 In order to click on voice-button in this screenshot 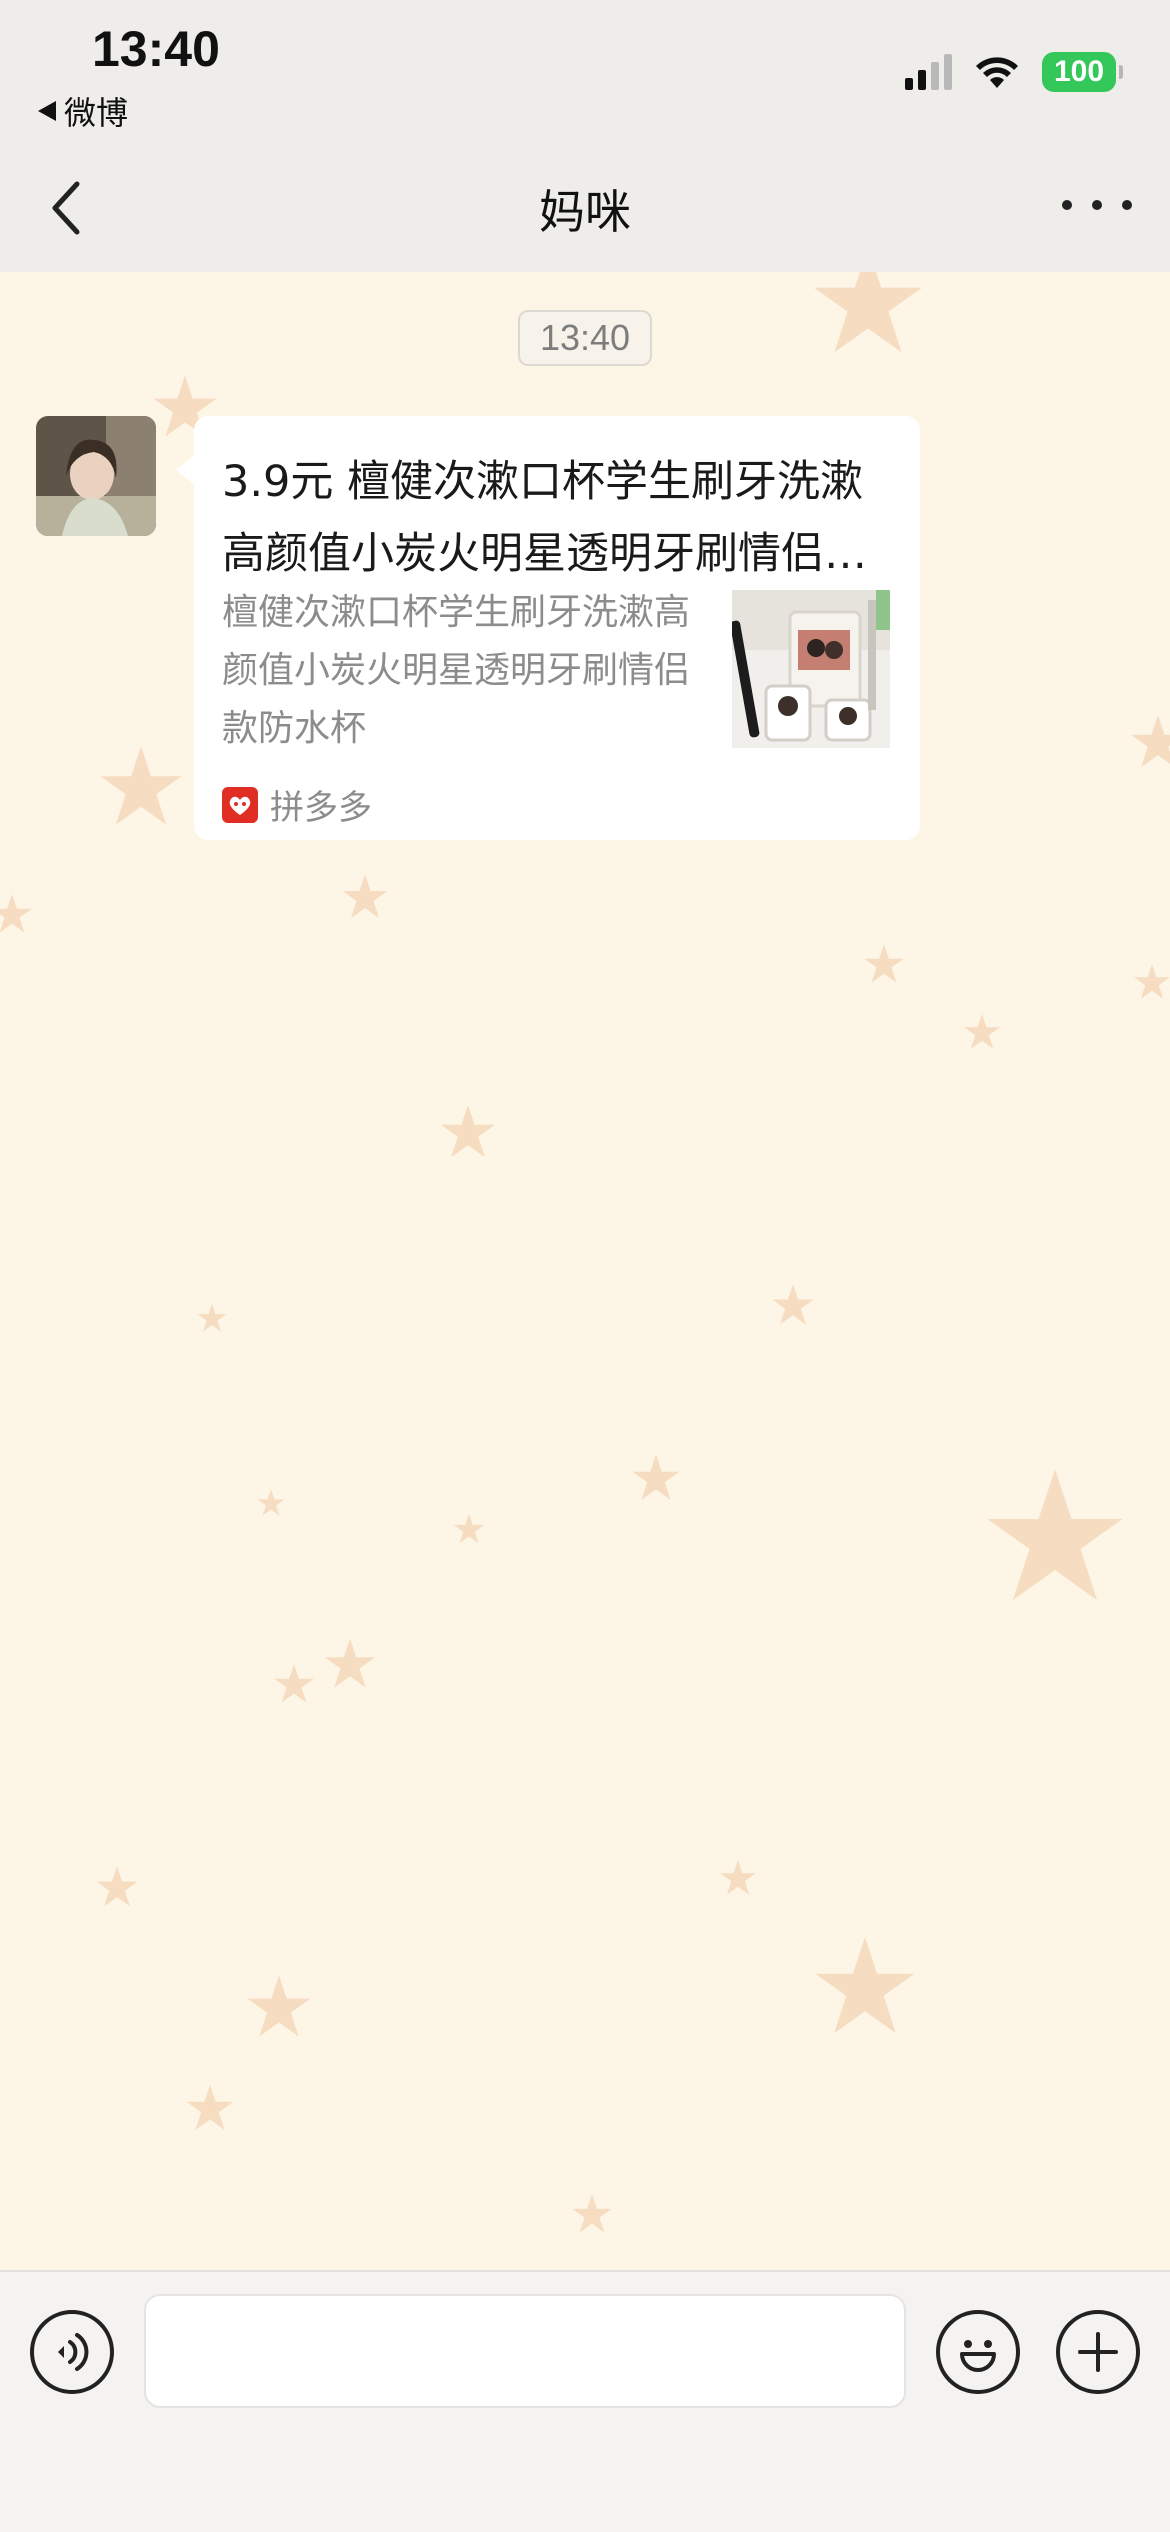, I will do `click(72, 2352)`.